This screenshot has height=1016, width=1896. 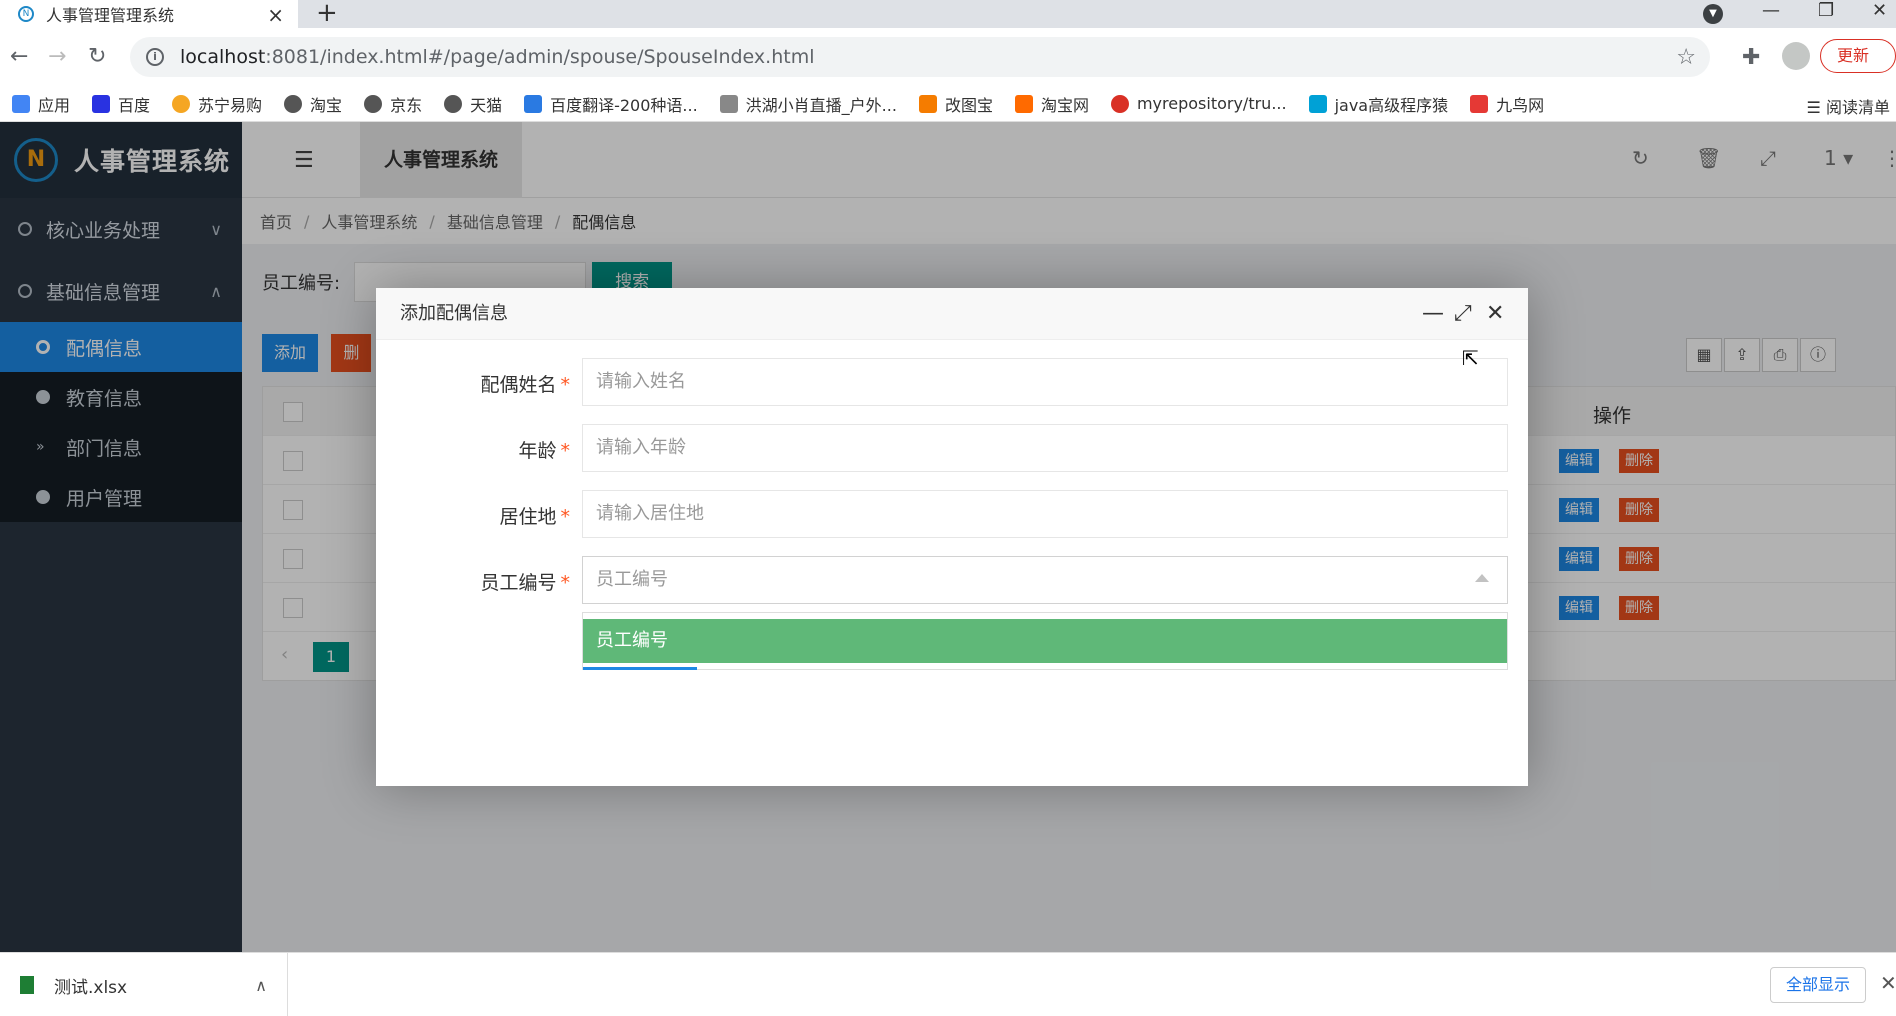 I want to click on bookmark-item: 淘宝网, so click(x=1051, y=104).